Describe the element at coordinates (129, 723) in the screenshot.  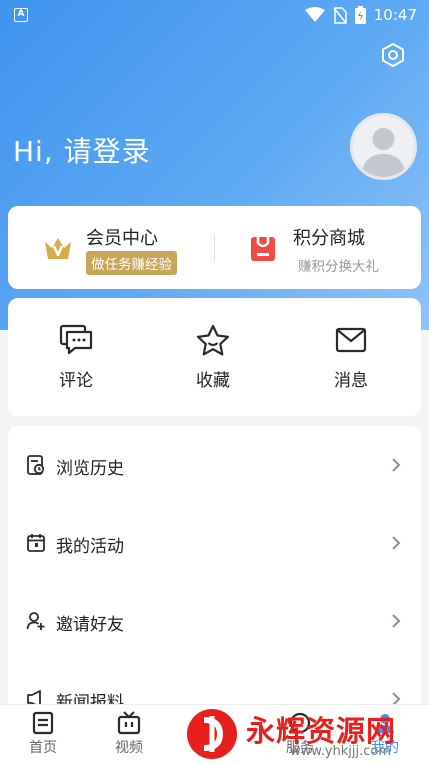
I see `tv-icon` at that location.